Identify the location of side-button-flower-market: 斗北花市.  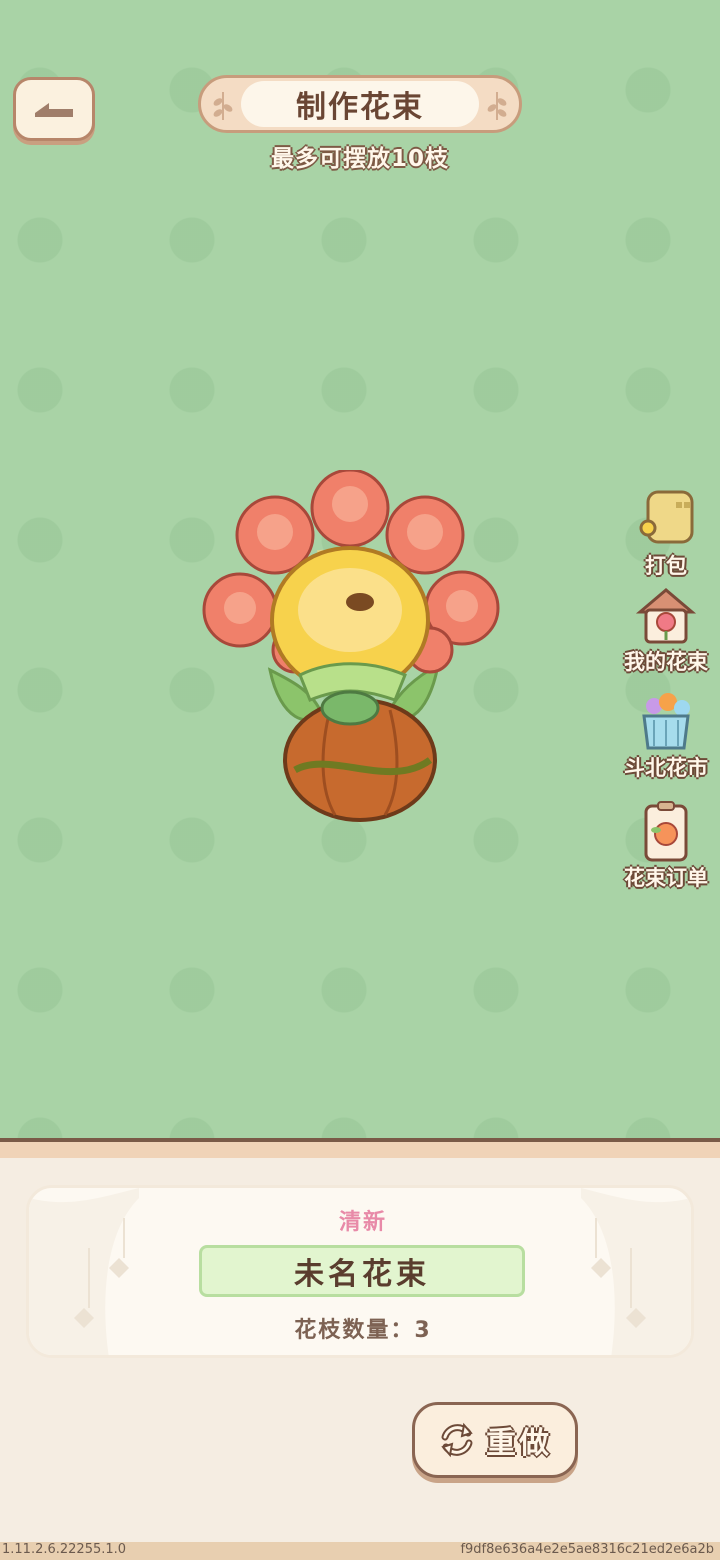
(666, 736).